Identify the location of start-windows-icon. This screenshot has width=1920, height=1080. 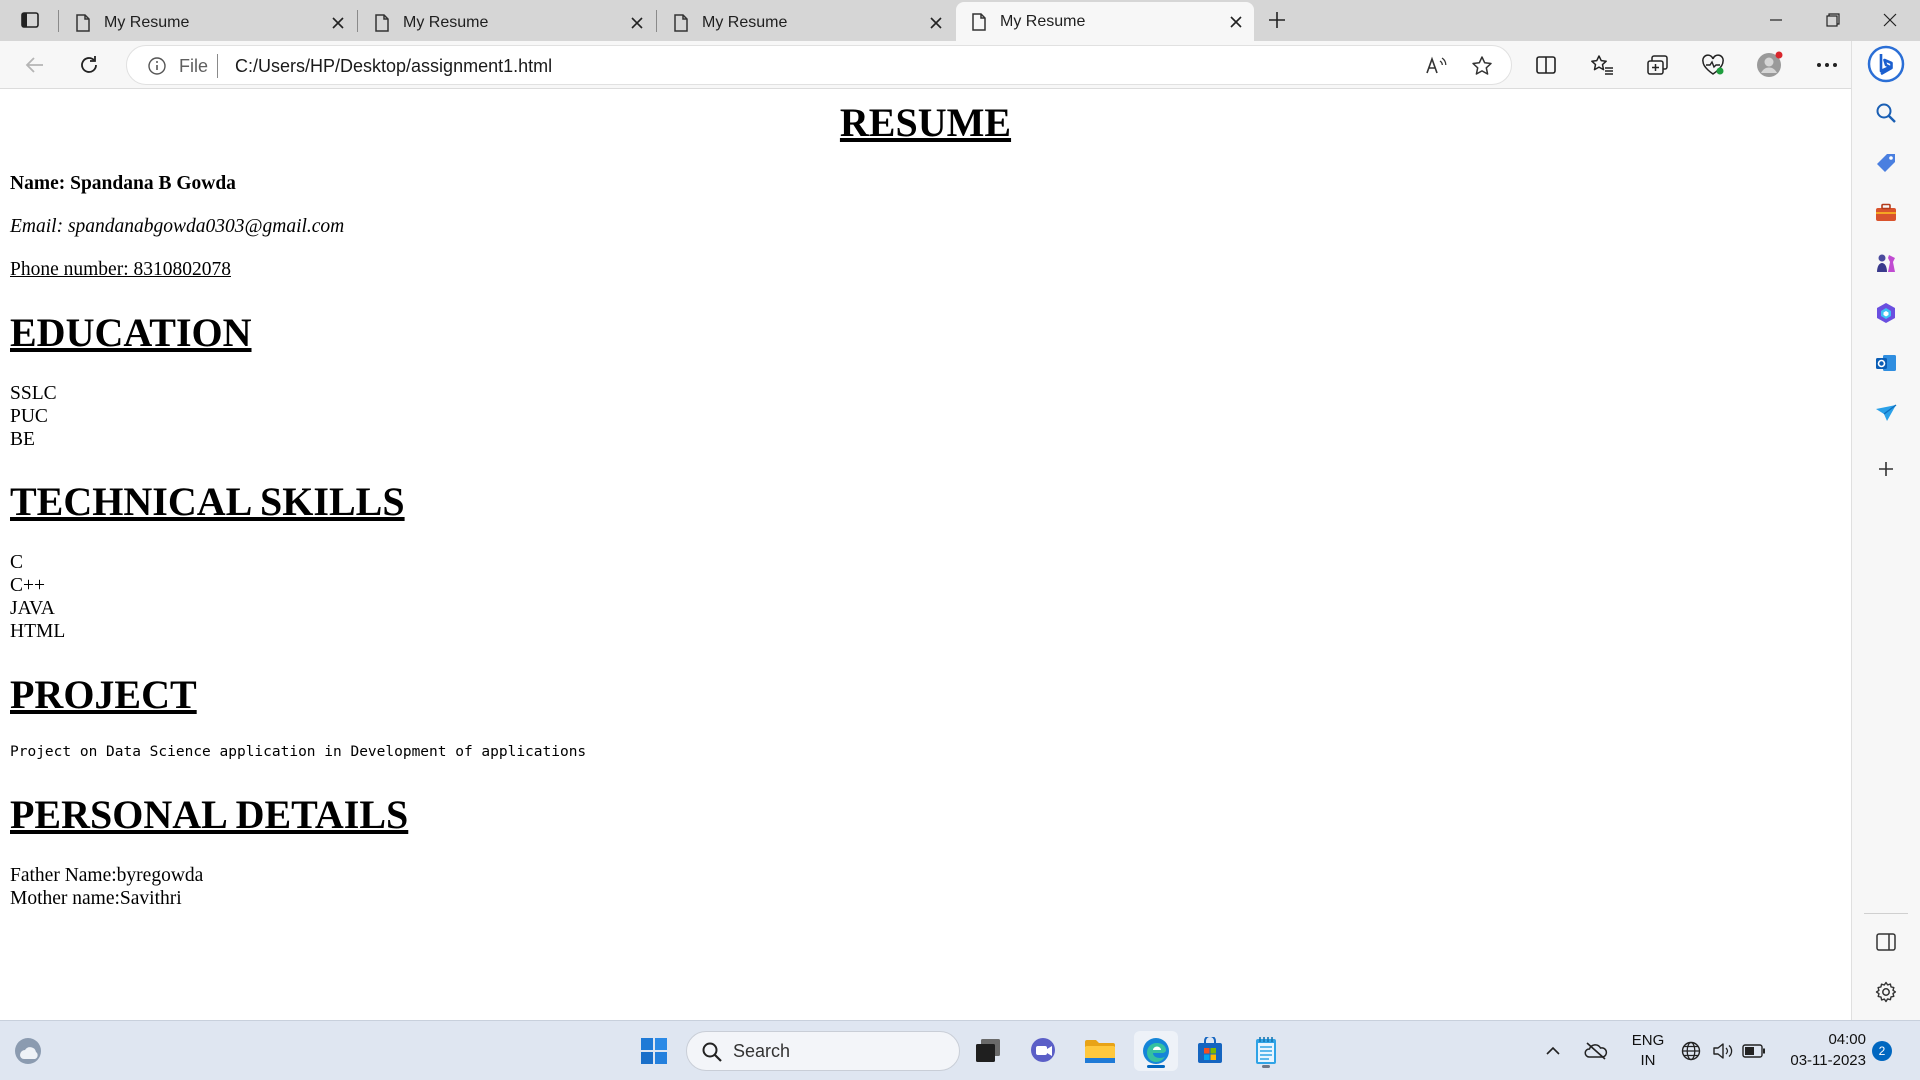
(654, 1051).